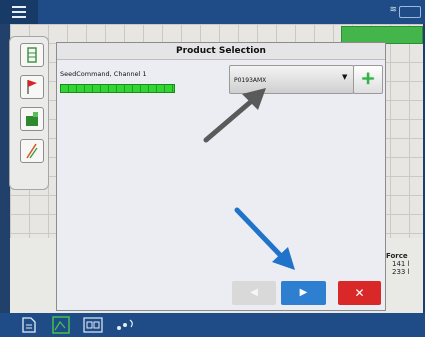 The width and height of the screenshot is (425, 337). Describe the element at coordinates (401, 272) in the screenshot. I see `force-value-2: 233 l` at that location.